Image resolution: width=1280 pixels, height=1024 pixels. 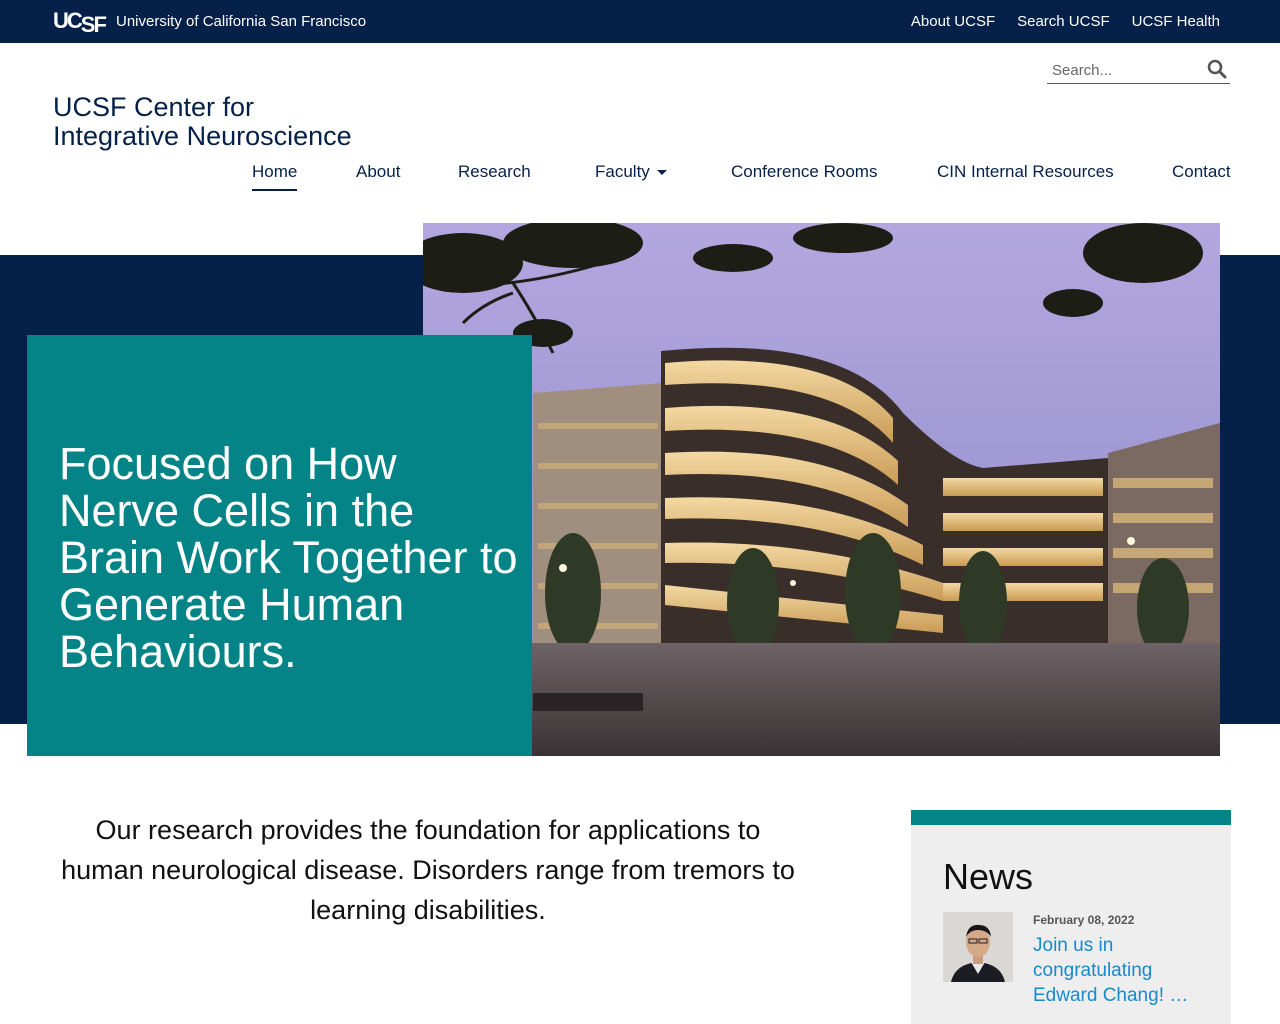 I want to click on ucsf-logo: UCSF, so click(x=80, y=22).